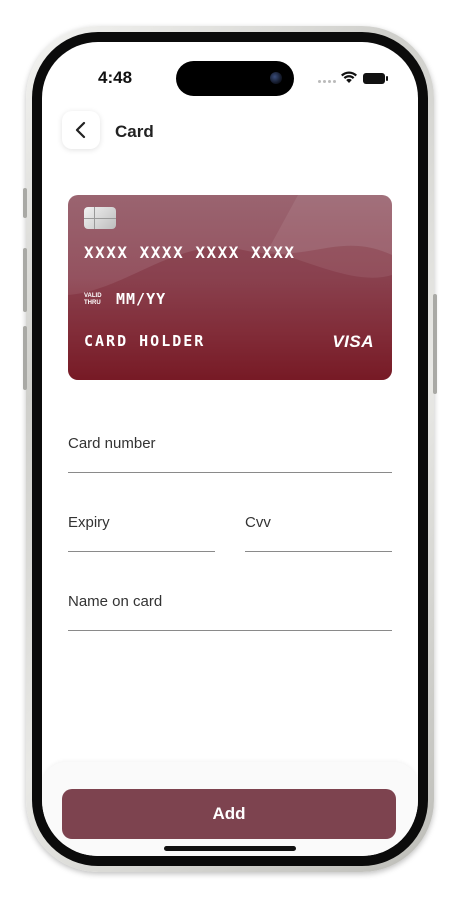 The width and height of the screenshot is (460, 900). I want to click on name-on-card-field: Name on card, so click(230, 612).